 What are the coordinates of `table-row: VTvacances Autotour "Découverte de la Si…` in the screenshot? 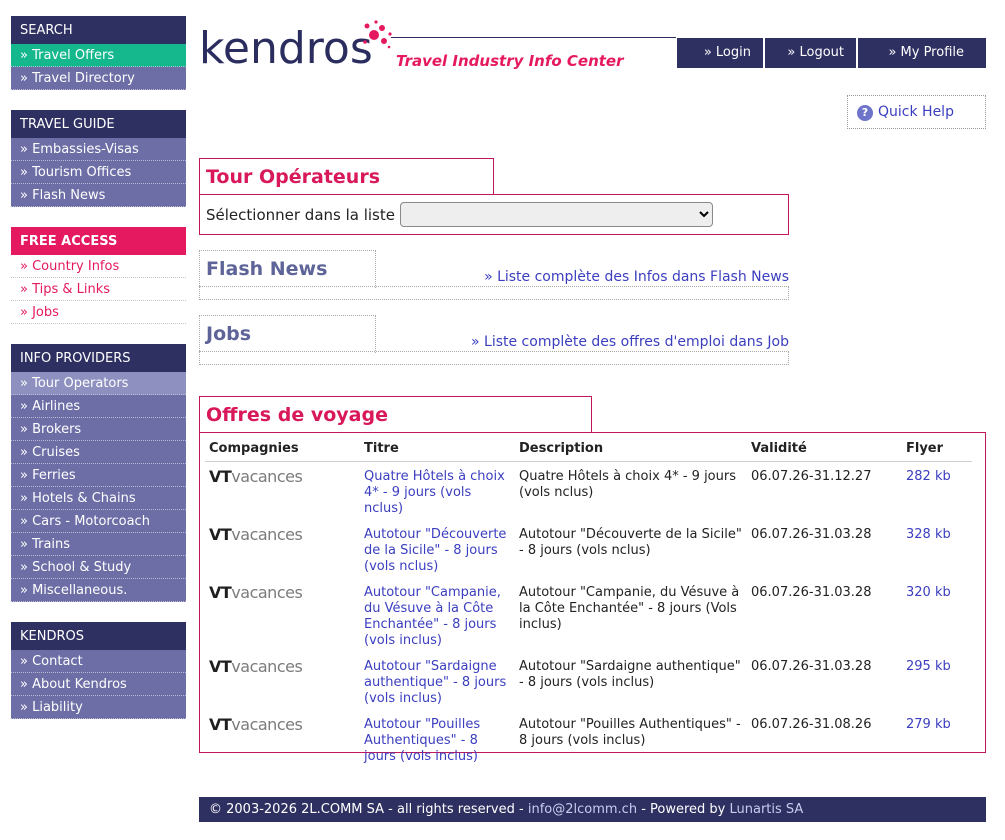 It's located at (588, 549).